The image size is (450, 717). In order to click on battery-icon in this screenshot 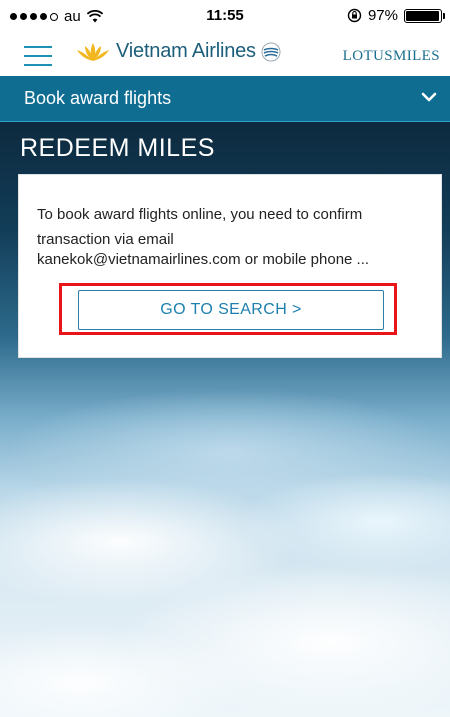, I will do `click(424, 15)`.